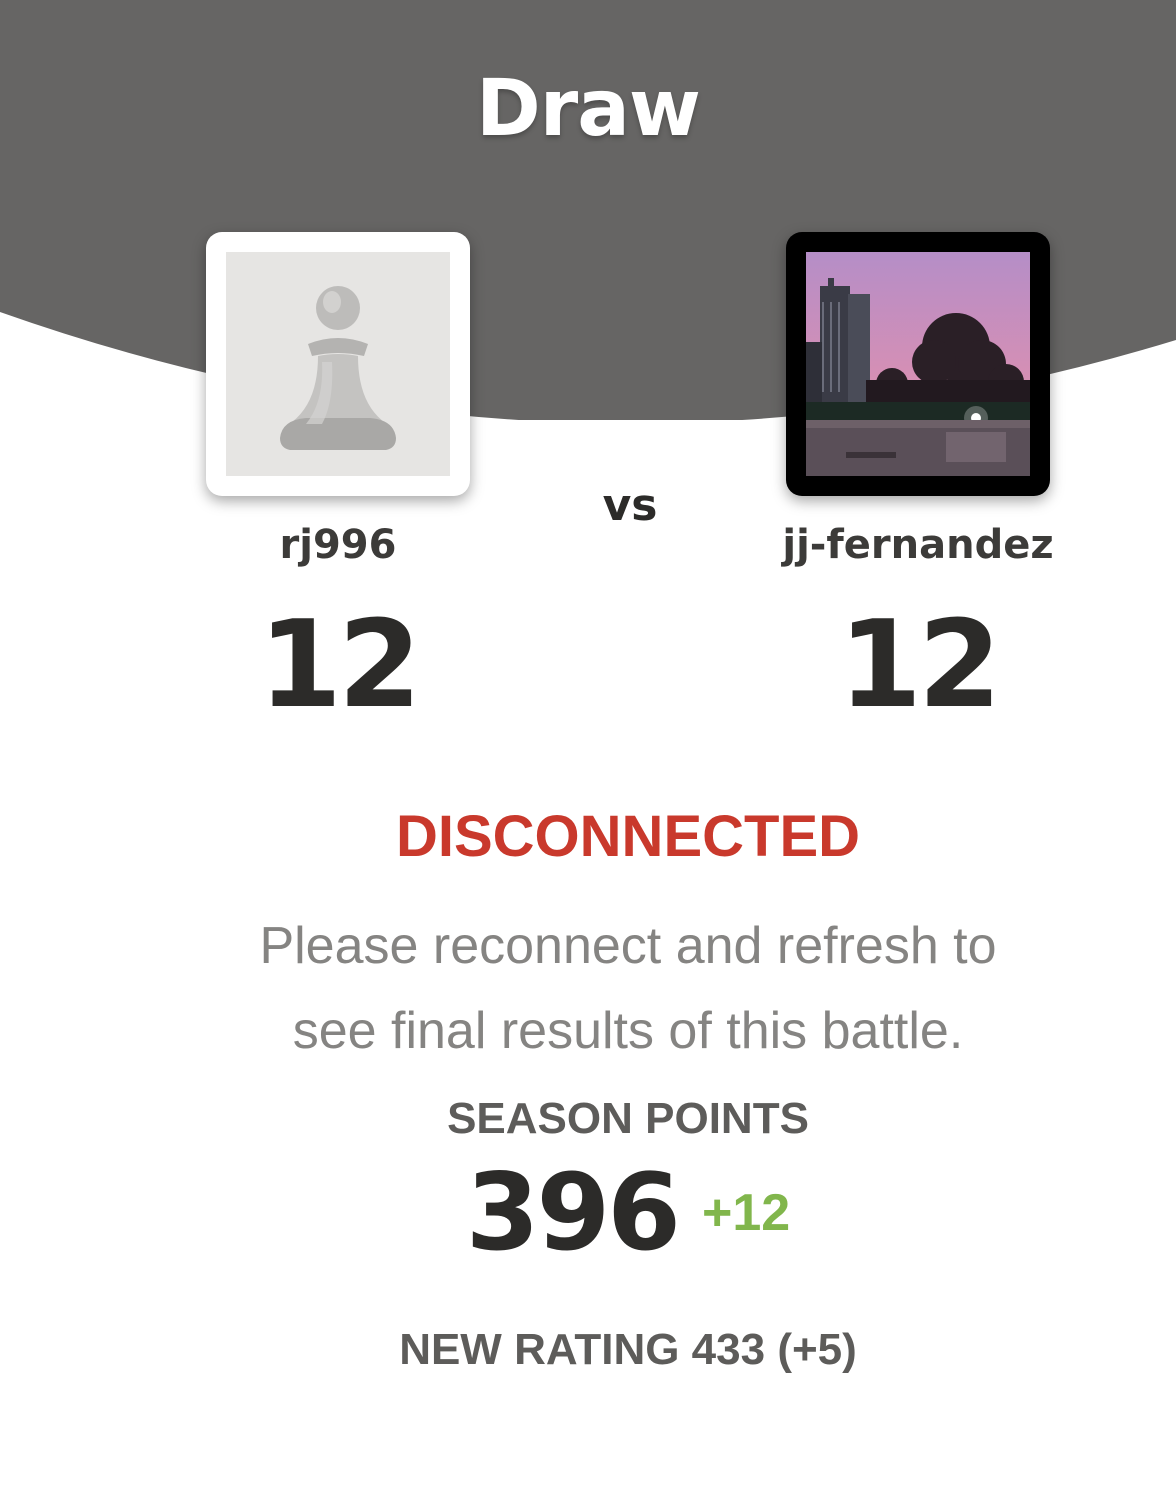 The width and height of the screenshot is (1176, 1492). Describe the element at coordinates (338, 545) in the screenshot. I see `player-username-left: rj996` at that location.